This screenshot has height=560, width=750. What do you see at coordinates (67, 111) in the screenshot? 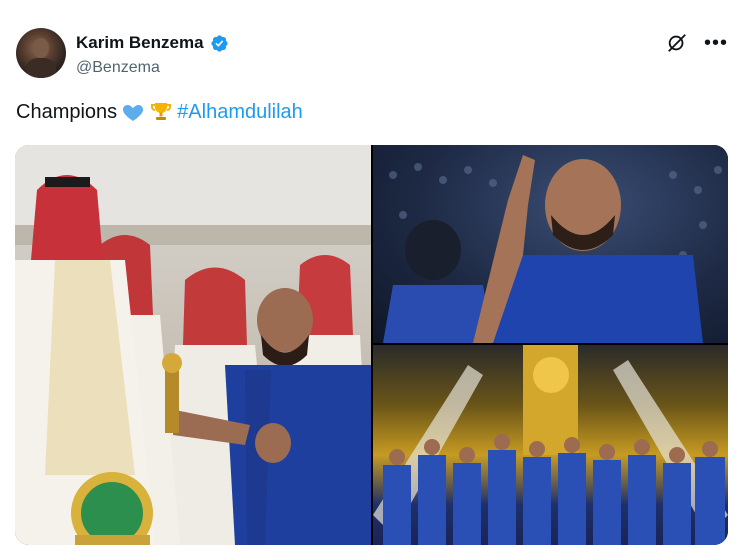
I see `tweet-body-text: Champions` at bounding box center [67, 111].